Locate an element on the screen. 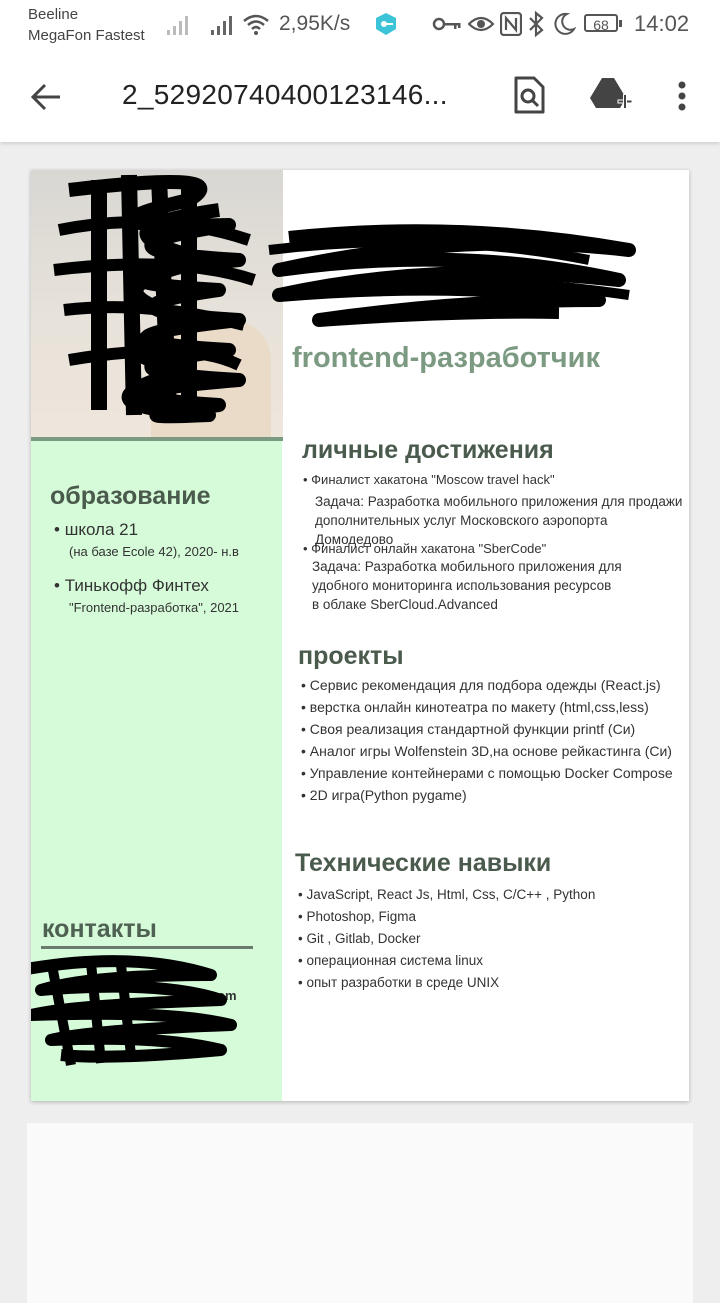  carrier-2: MegaFon Fastest is located at coordinates (86, 35).